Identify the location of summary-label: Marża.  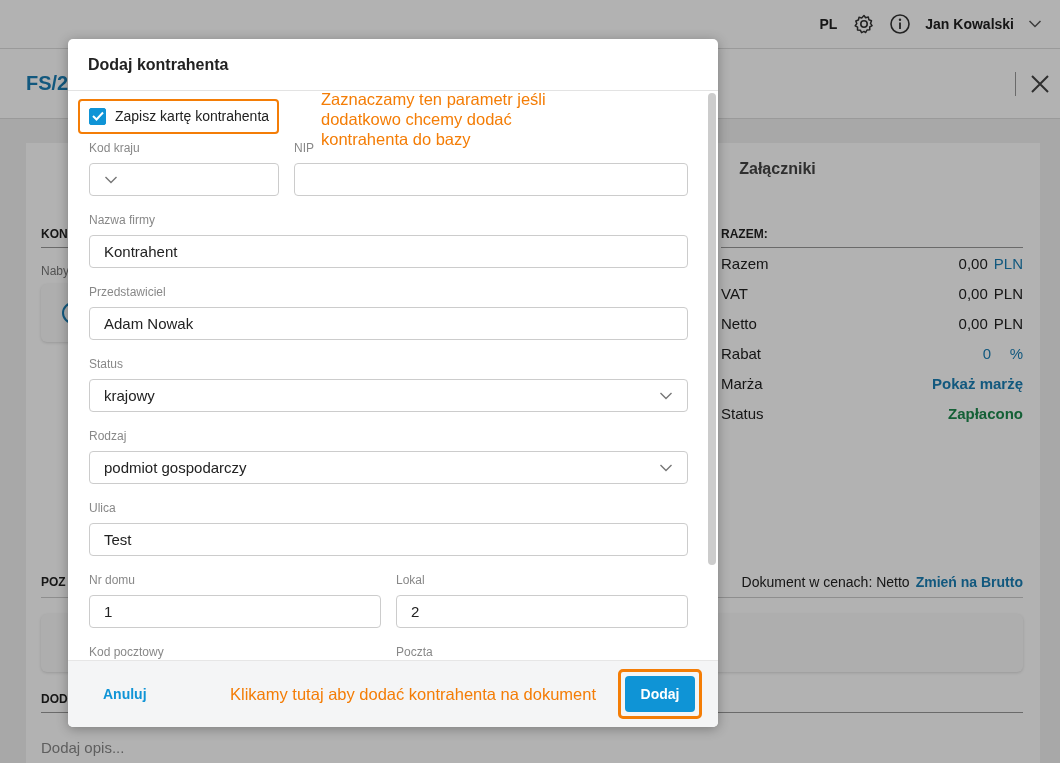
(742, 383).